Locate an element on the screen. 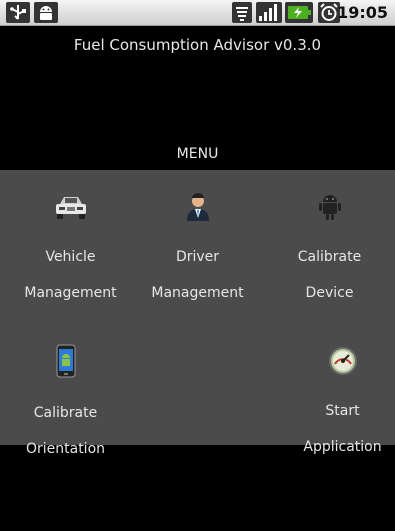  app-title: Fuel Consumption Advisor v0.3.0 is located at coordinates (197, 45).